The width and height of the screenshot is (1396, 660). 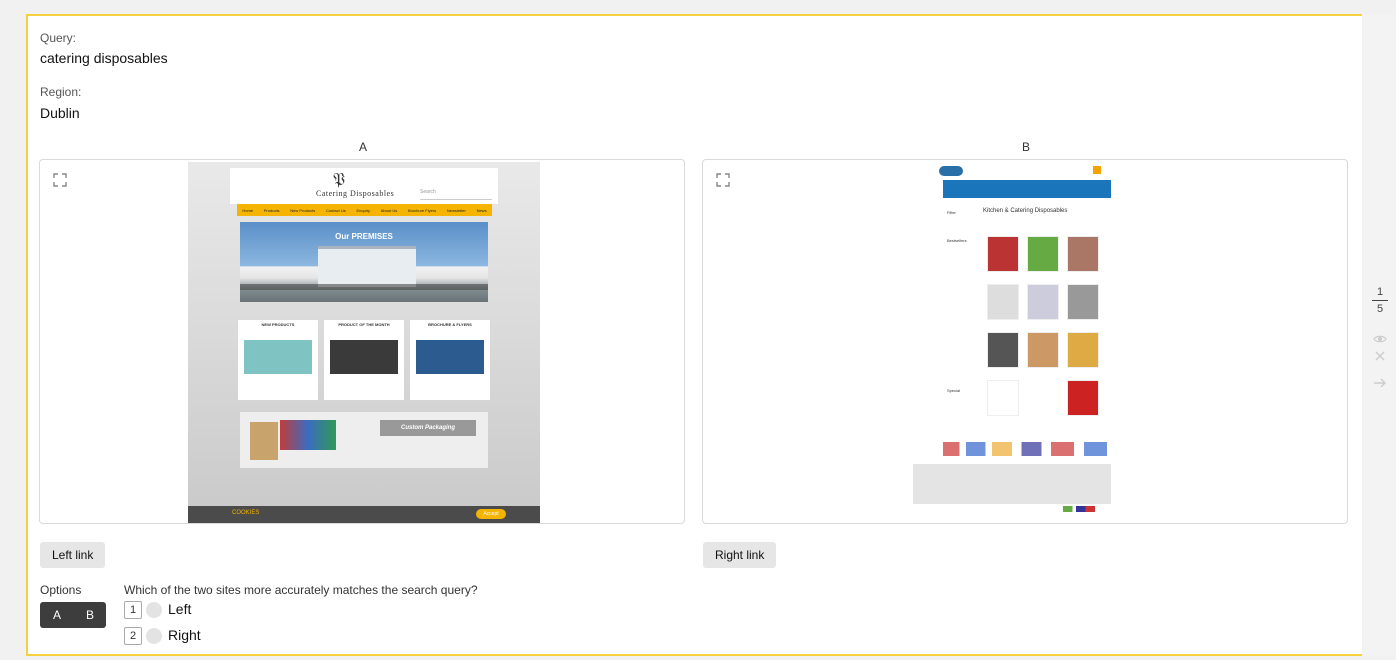 What do you see at coordinates (336, 210) in the screenshot?
I see `site-a-nav-item: Contact Us` at bounding box center [336, 210].